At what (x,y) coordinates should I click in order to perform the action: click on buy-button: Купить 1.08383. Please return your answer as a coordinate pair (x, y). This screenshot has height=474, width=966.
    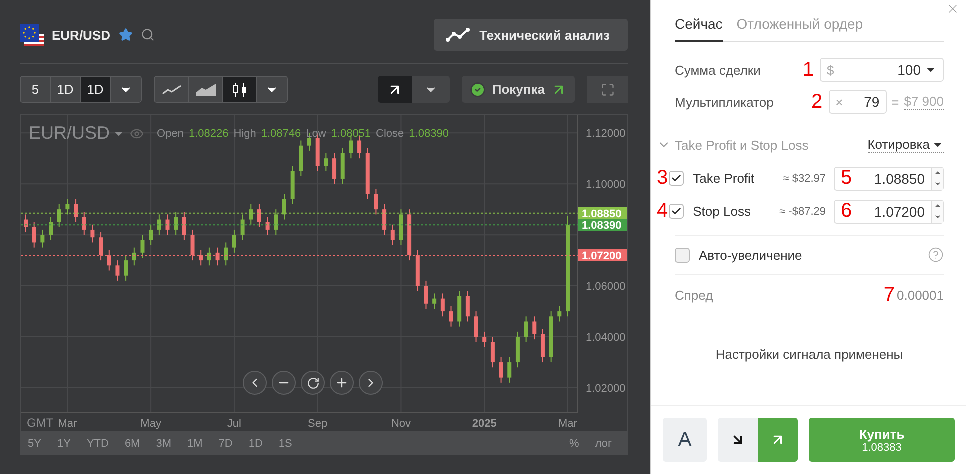
    Looking at the image, I should click on (882, 440).